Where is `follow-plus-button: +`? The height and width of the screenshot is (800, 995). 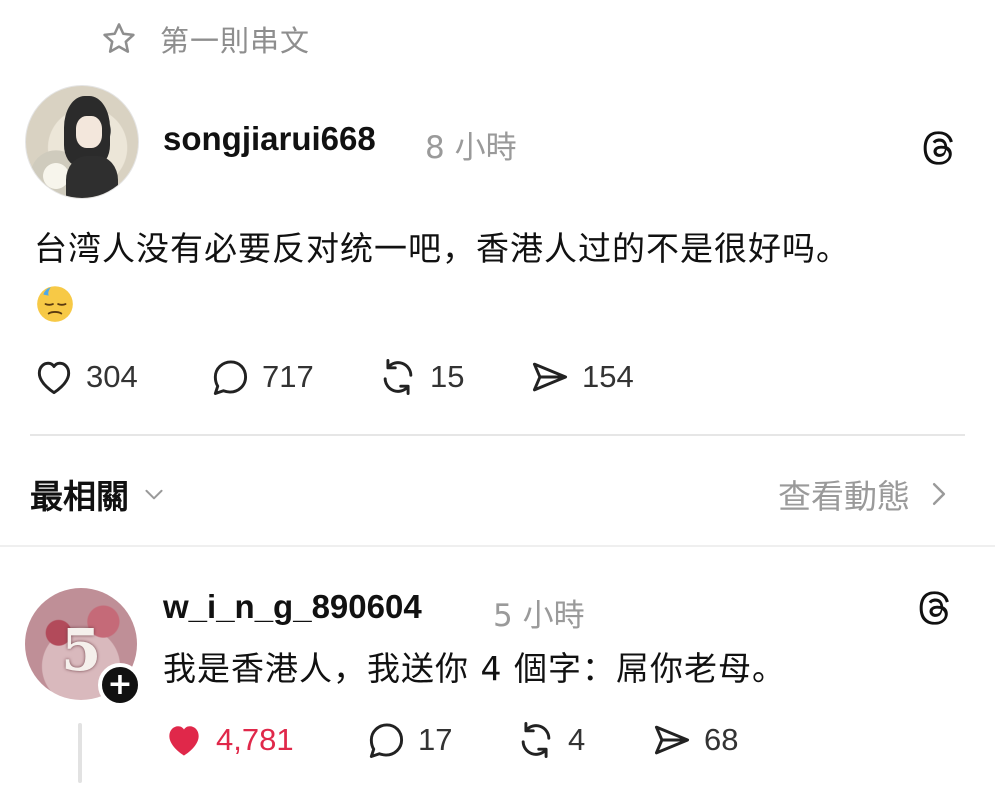 follow-plus-button: + is located at coordinates (120, 685).